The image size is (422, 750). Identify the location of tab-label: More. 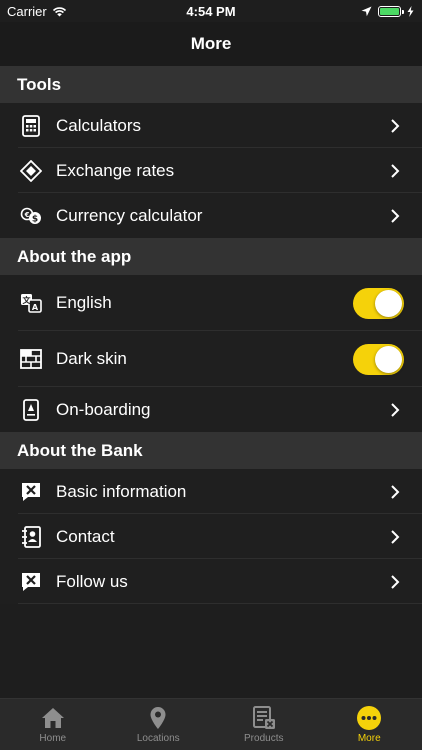
(369, 738).